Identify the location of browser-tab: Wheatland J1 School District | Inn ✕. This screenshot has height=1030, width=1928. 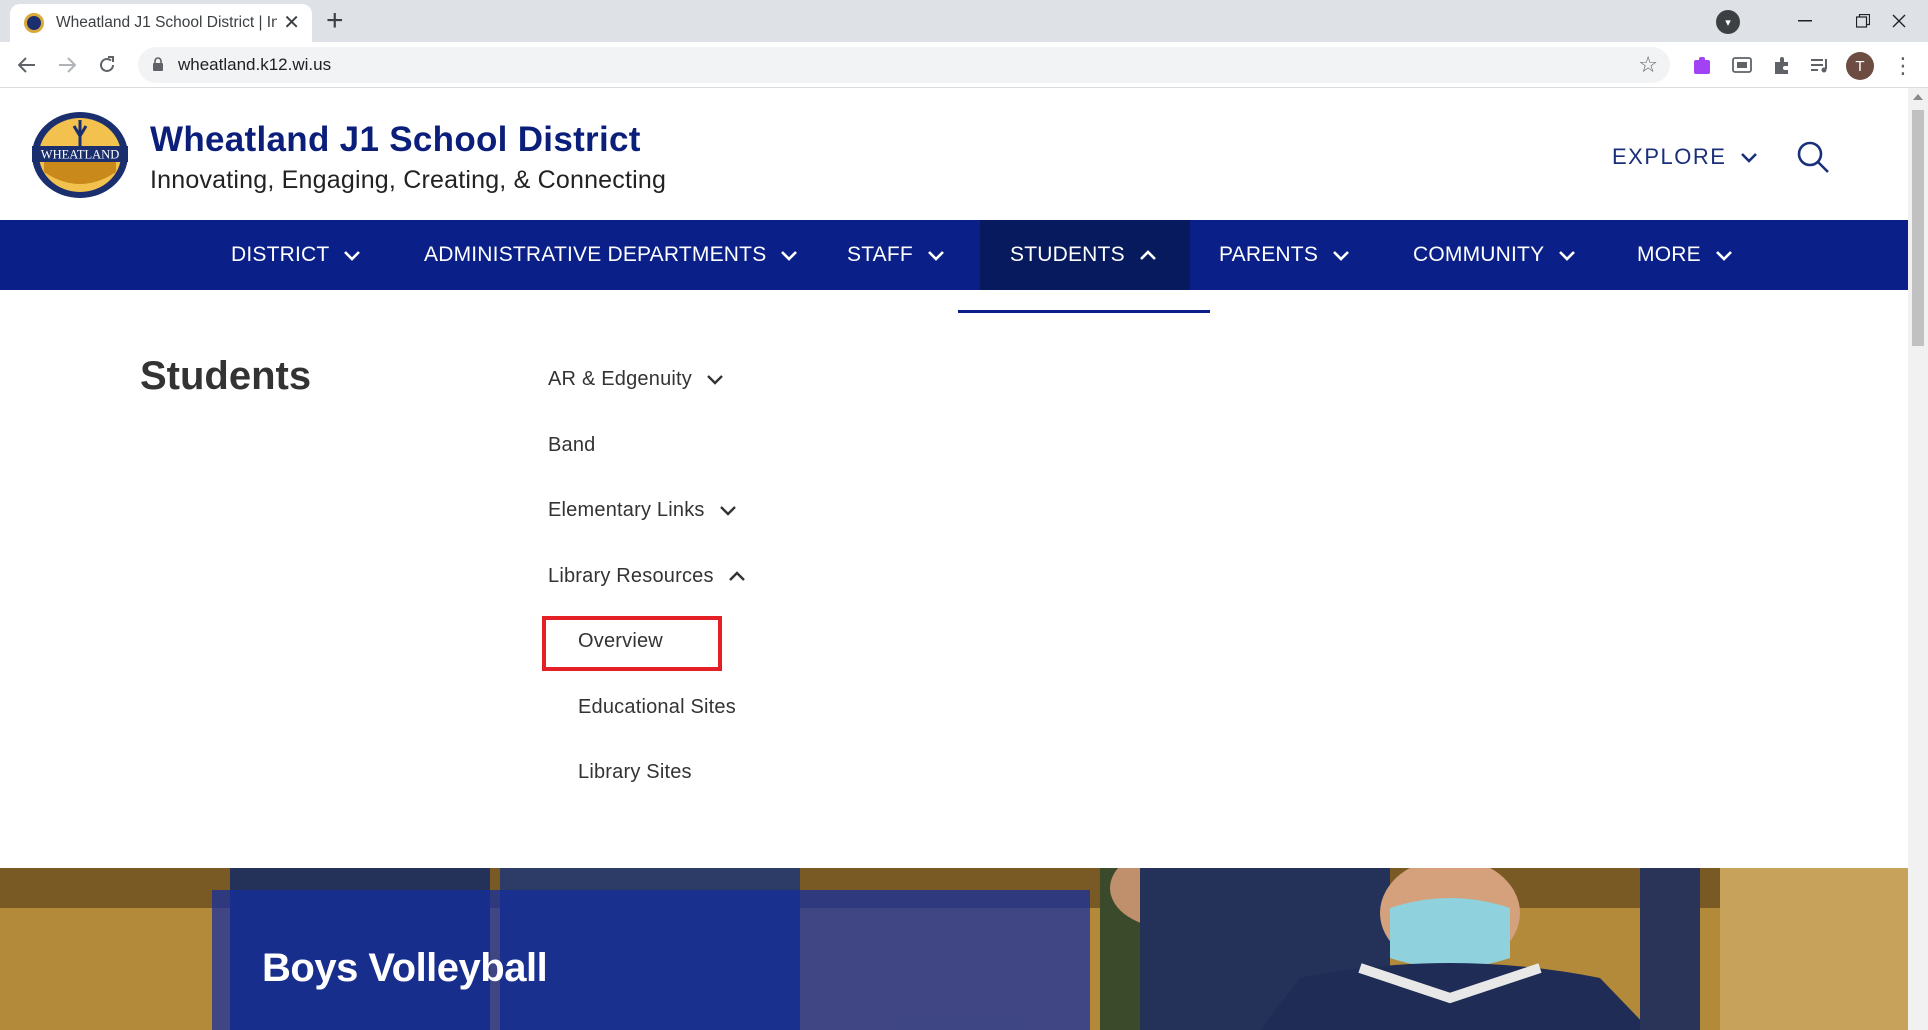
(161, 23).